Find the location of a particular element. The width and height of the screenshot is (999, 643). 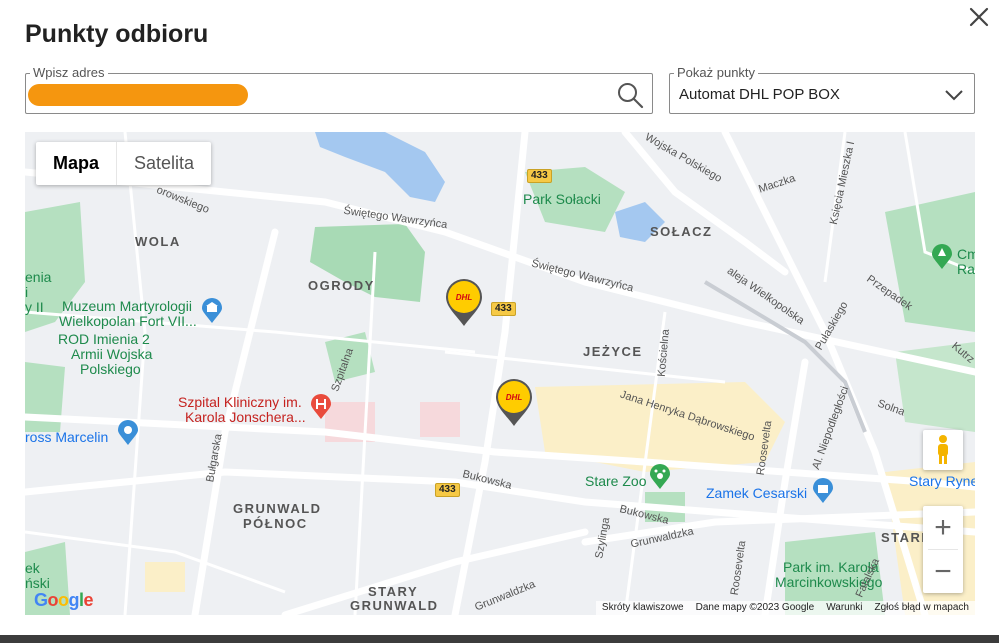

map-label-rod-2: Armii Wojska is located at coordinates (112, 354).